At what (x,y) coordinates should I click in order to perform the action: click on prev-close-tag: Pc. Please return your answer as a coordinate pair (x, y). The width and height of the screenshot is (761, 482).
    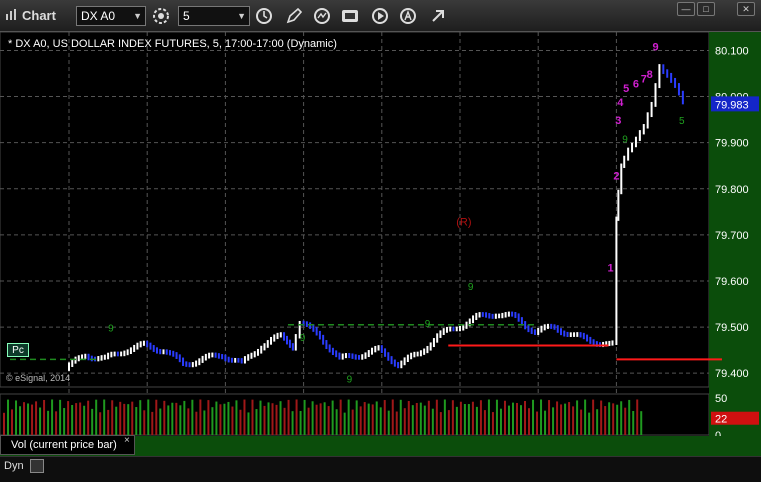
    Looking at the image, I should click on (18, 350).